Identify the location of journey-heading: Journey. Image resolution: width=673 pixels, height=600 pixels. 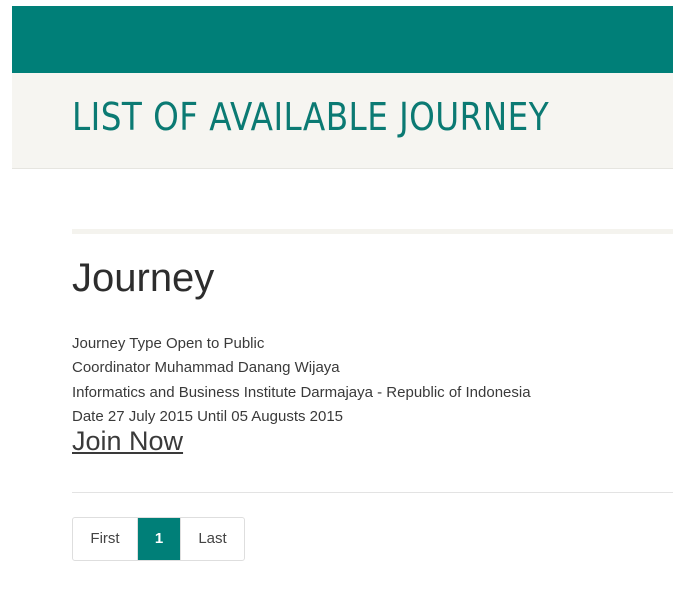
(143, 278).